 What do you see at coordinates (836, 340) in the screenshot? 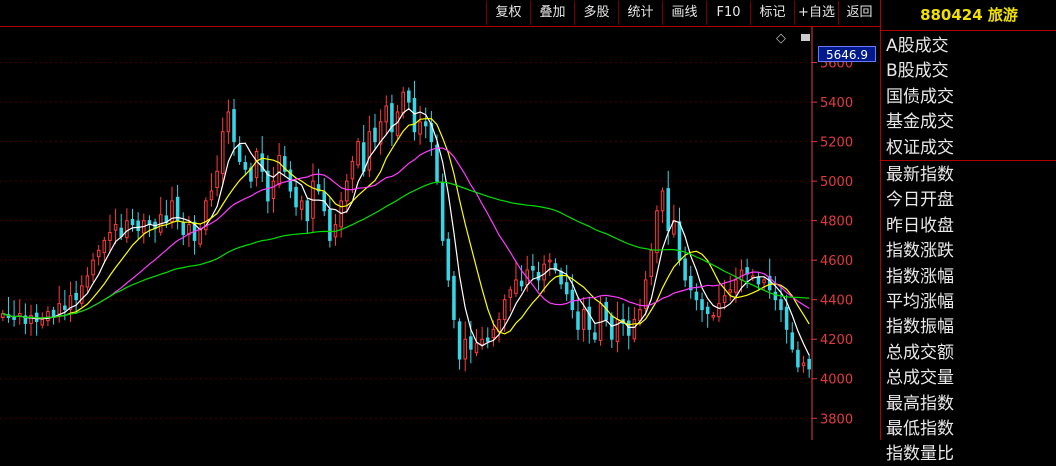
I see `y-tick-label-2: 4200` at bounding box center [836, 340].